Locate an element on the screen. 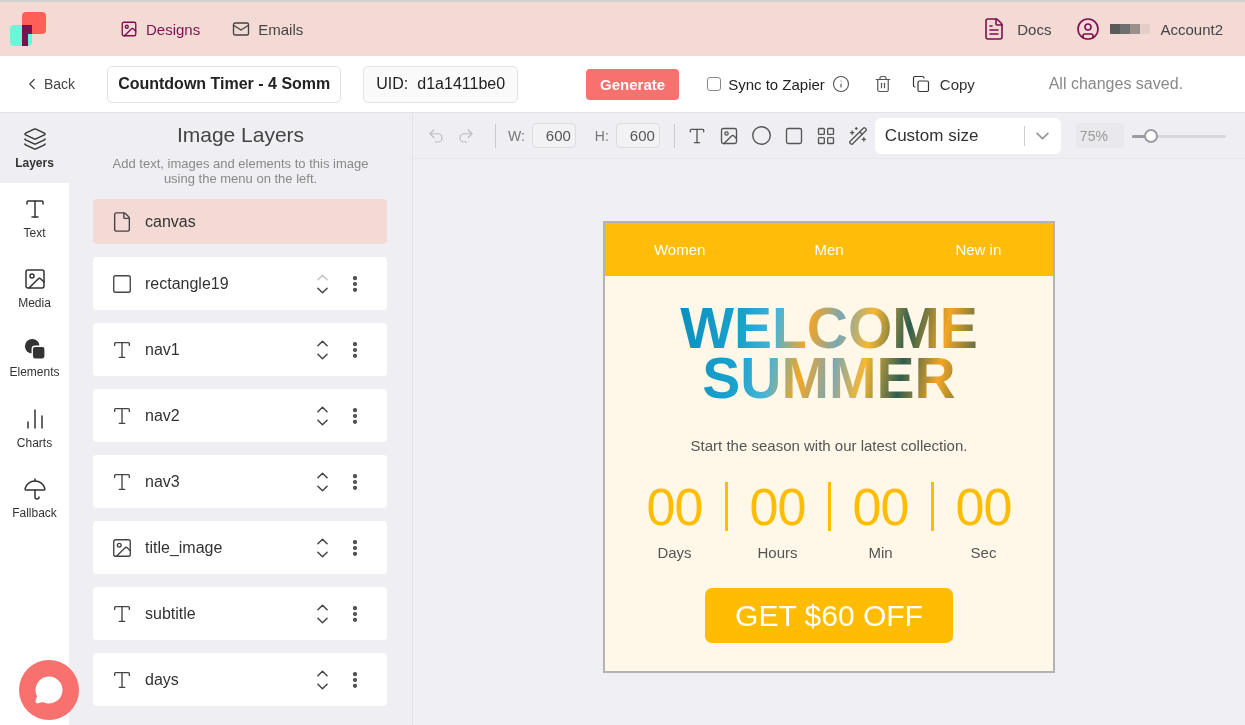 The width and height of the screenshot is (1245, 725). mail-icon is located at coordinates (241, 29).